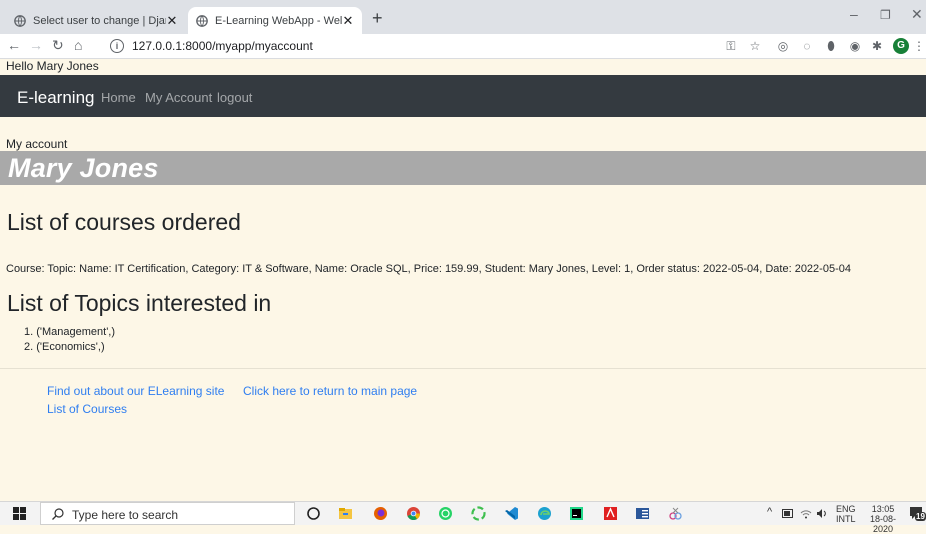  Describe the element at coordinates (58, 514) in the screenshot. I see `search-icon` at that location.